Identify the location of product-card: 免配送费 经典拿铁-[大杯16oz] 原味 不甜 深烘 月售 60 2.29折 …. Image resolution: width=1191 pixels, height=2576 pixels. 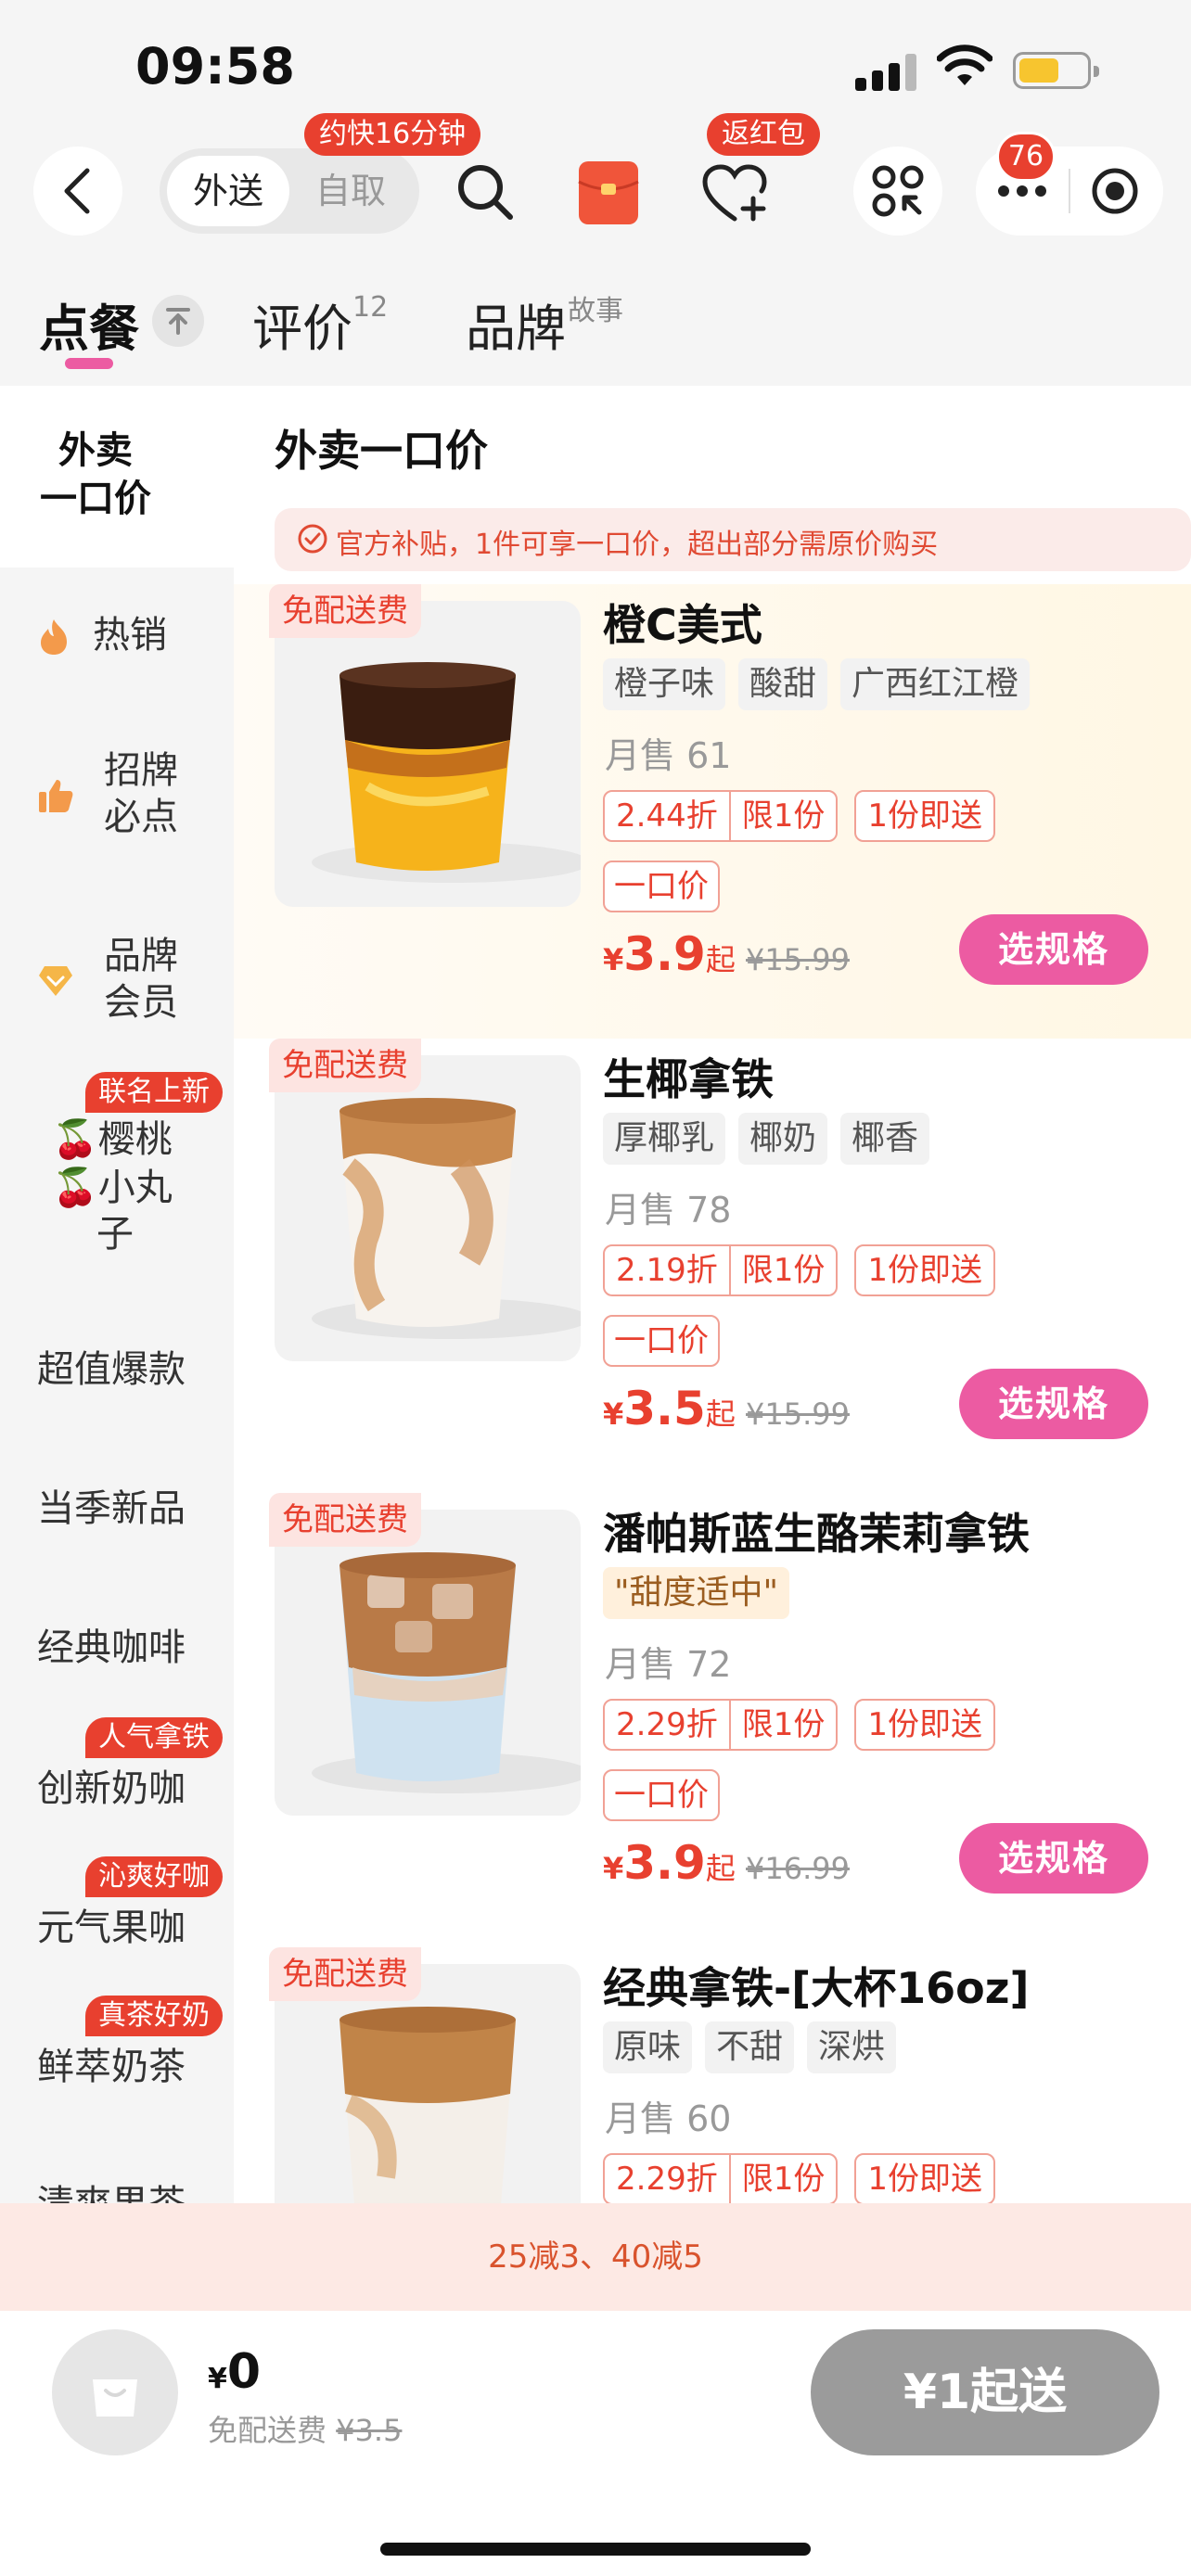
(712, 2075).